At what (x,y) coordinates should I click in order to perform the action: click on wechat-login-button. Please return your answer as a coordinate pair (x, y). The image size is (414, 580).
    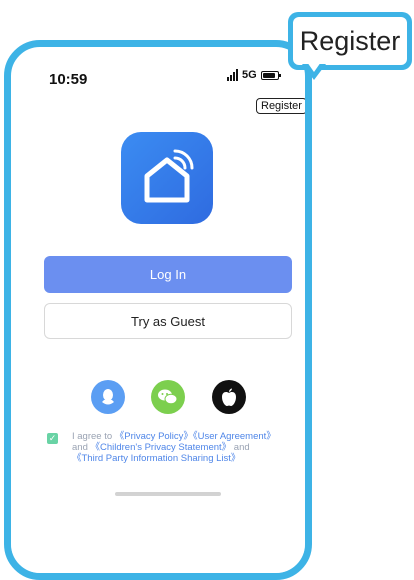
    Looking at the image, I should click on (168, 397).